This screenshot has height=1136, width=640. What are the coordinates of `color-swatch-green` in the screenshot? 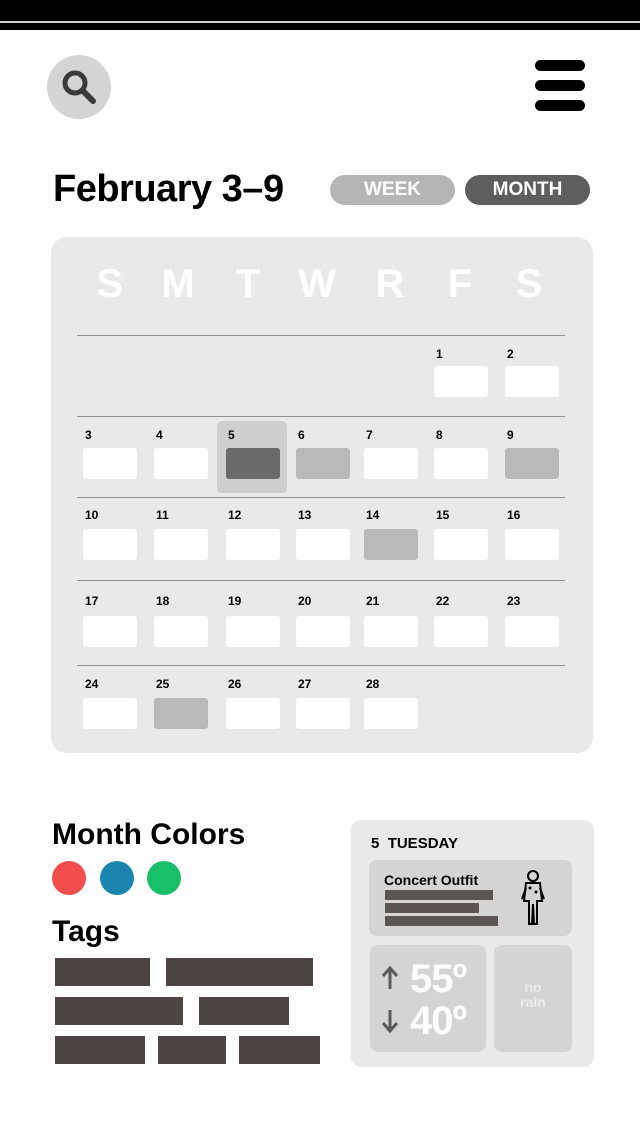 It's located at (164, 878).